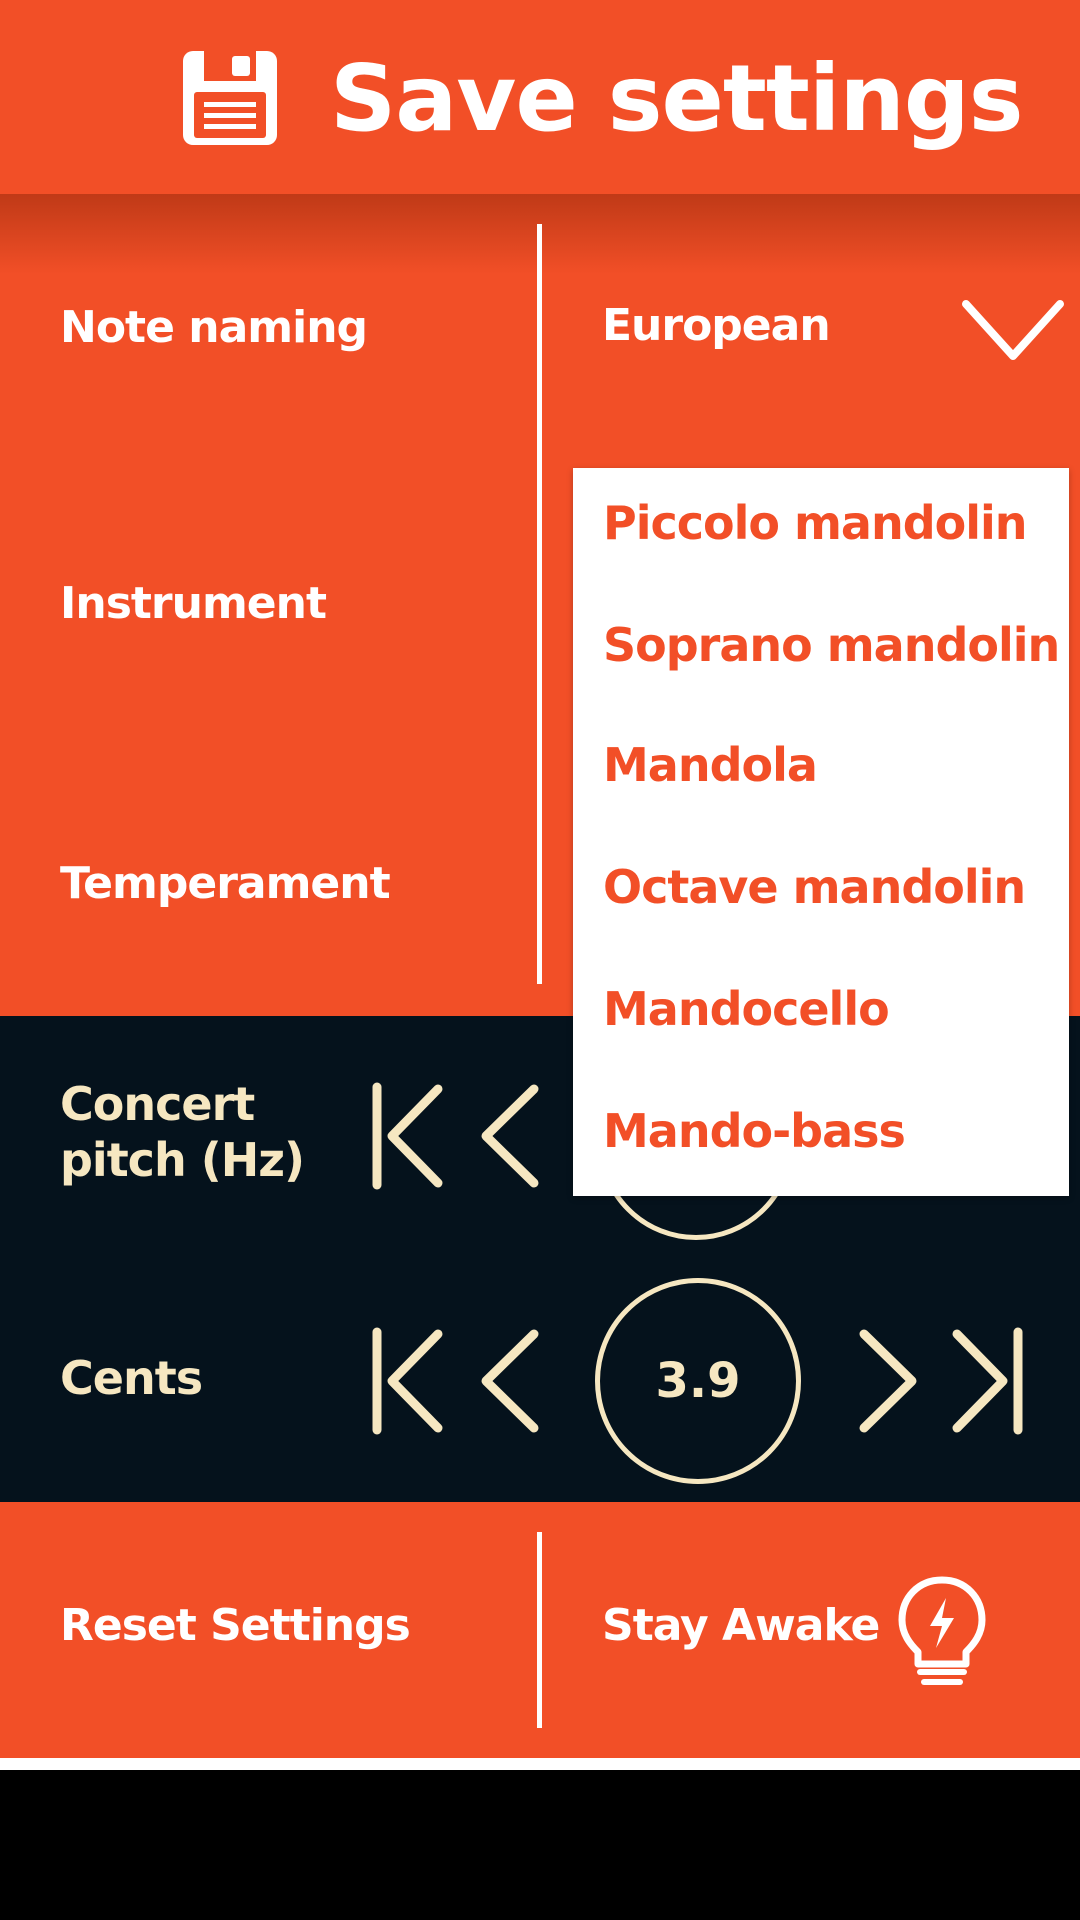 The height and width of the screenshot is (1920, 1080). Describe the element at coordinates (890, 1381) in the screenshot. I see `cents-forward-icon` at that location.